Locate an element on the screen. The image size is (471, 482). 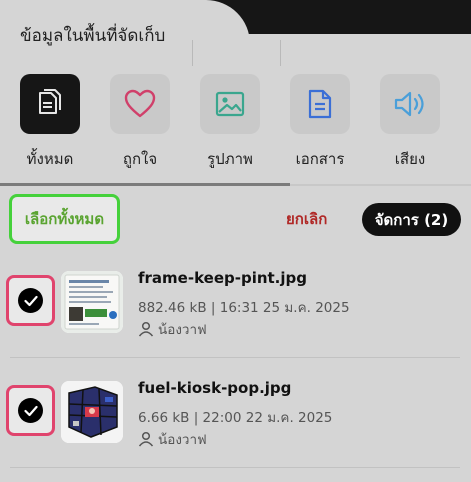
category-favorites: ถูกใจ is located at coordinates (140, 124).